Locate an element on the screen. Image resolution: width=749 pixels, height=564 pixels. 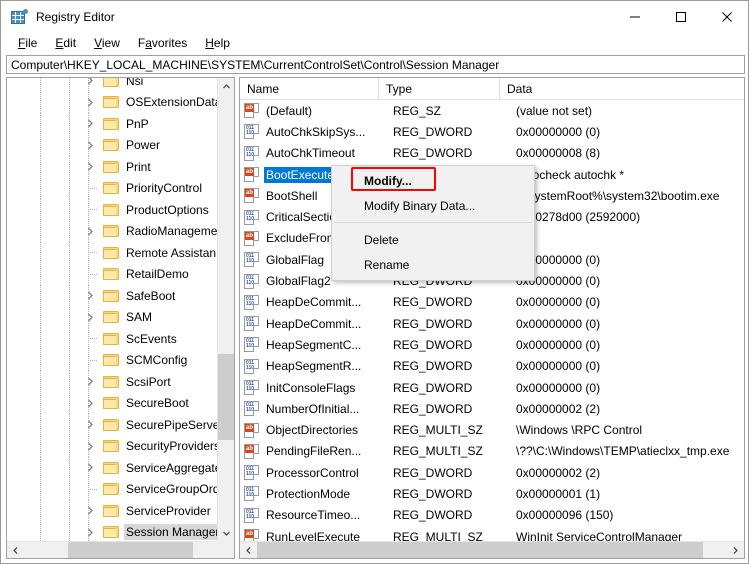
tree-item: ScsiPort is located at coordinates (112, 382).